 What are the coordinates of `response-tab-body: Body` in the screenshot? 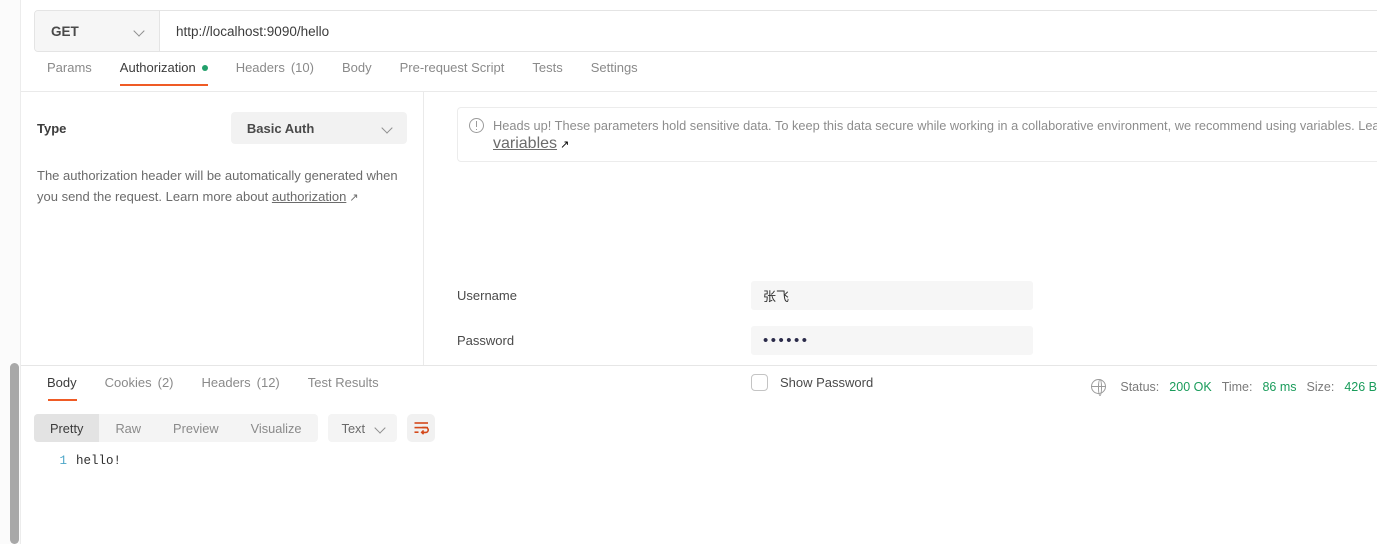 It's located at (62, 388).